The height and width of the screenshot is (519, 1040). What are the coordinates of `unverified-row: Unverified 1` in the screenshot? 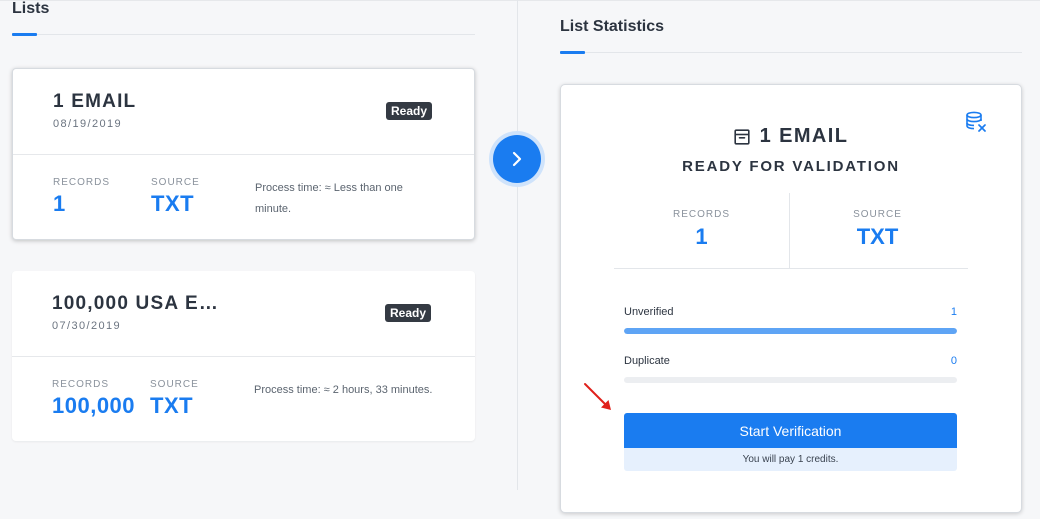 It's located at (790, 320).